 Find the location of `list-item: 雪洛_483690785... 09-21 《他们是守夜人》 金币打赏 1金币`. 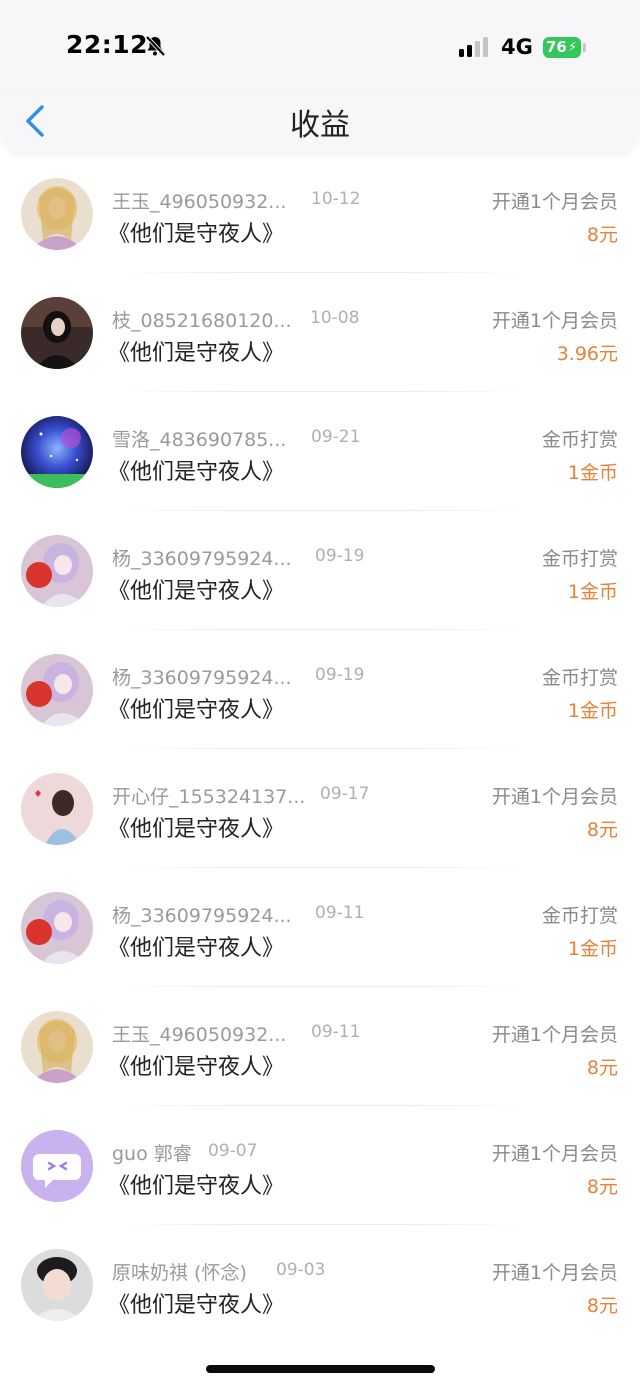

list-item: 雪洛_483690785... 09-21 《他们是守夜人》 金币打赏 1金币 is located at coordinates (320, 451).